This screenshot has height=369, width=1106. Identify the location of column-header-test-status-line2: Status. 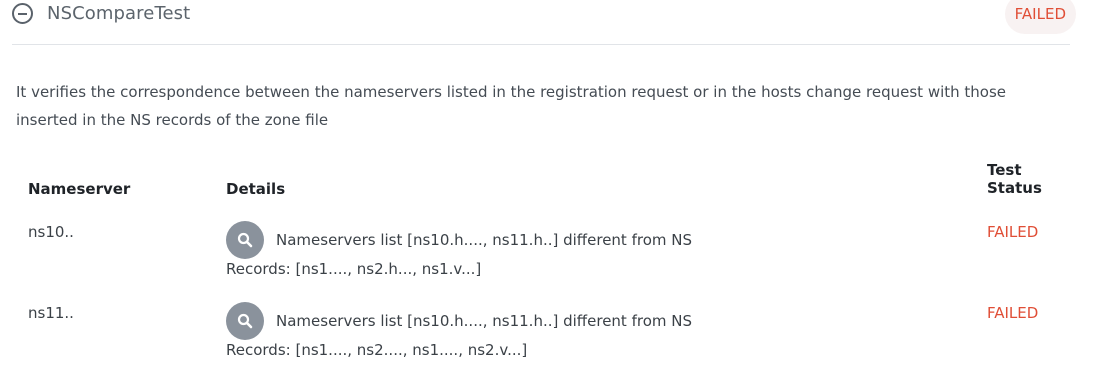
(1014, 188).